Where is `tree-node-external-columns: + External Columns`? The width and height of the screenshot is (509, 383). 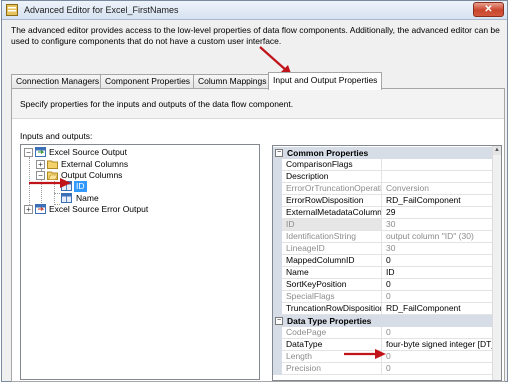
tree-node-external-columns: + External Columns is located at coordinates (136, 164).